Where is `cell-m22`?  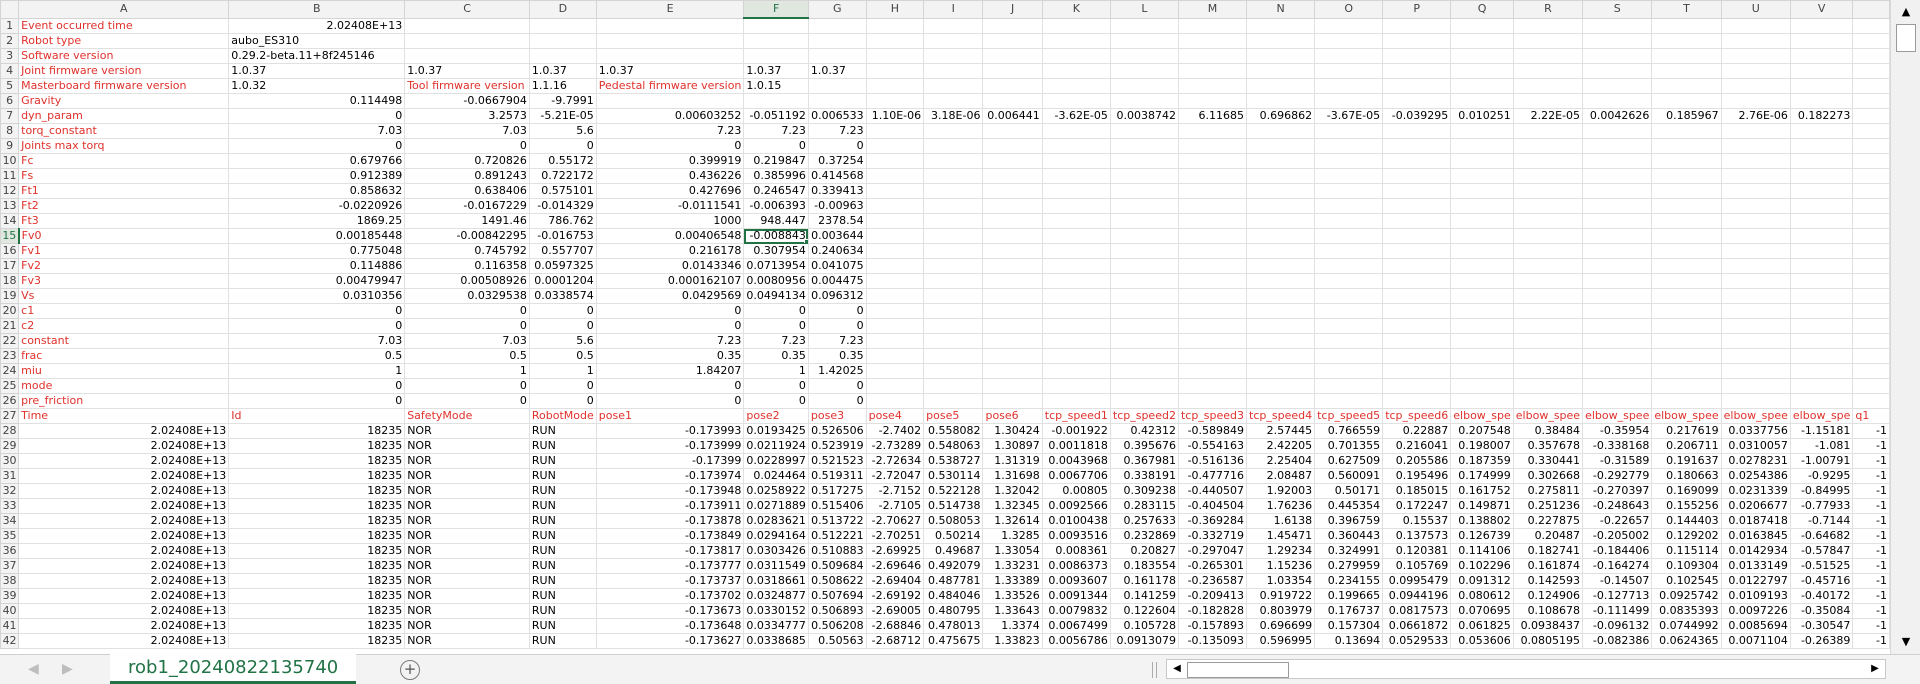 cell-m22 is located at coordinates (1212, 341).